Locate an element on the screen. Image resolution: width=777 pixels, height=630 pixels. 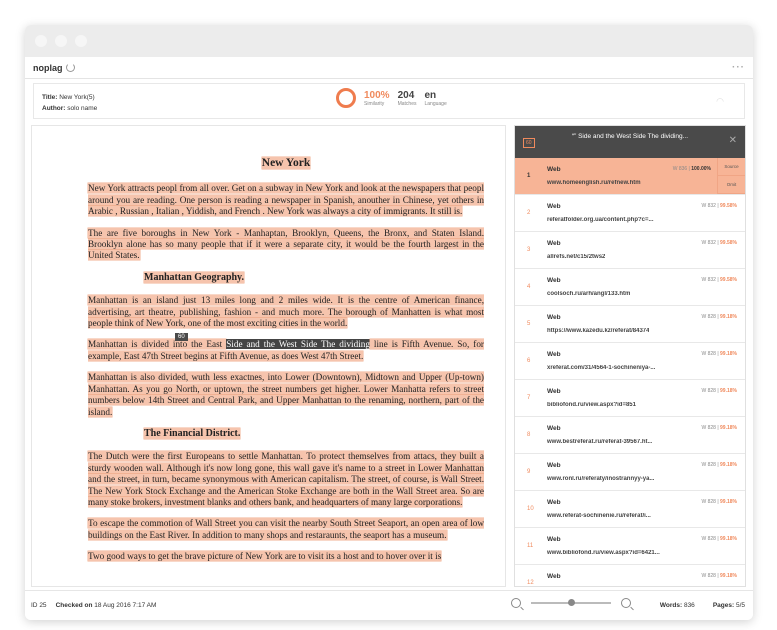
panel-badge: 60 is located at coordinates (529, 143).